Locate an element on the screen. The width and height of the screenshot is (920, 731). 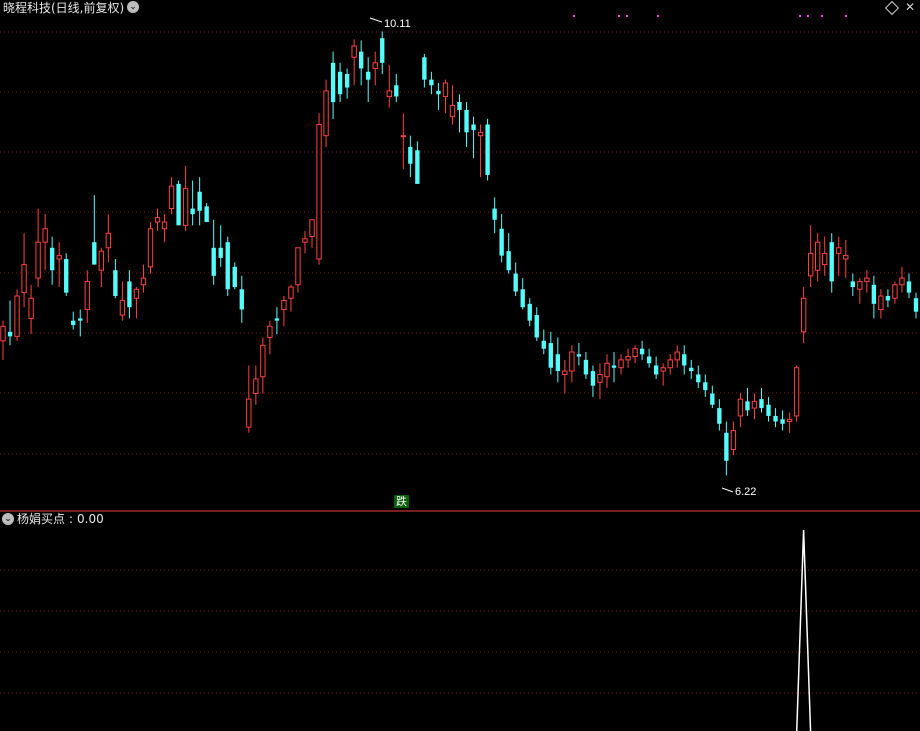
low-label-leader is located at coordinates (727, 490).